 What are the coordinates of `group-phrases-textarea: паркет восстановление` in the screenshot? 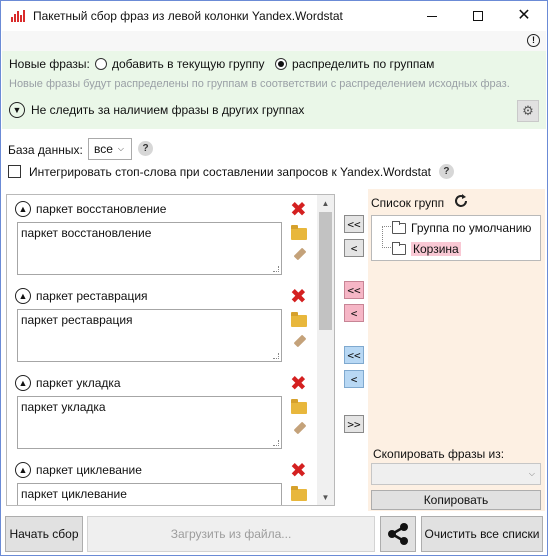 It's located at (149, 248).